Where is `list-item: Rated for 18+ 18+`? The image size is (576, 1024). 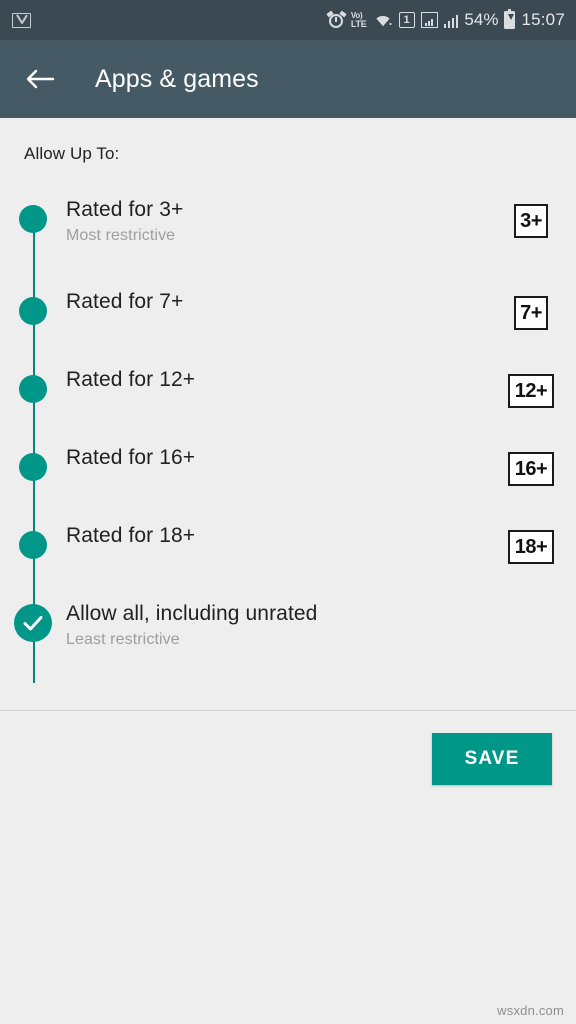
list-item: Rated for 18+ 18+ is located at coordinates (288, 557).